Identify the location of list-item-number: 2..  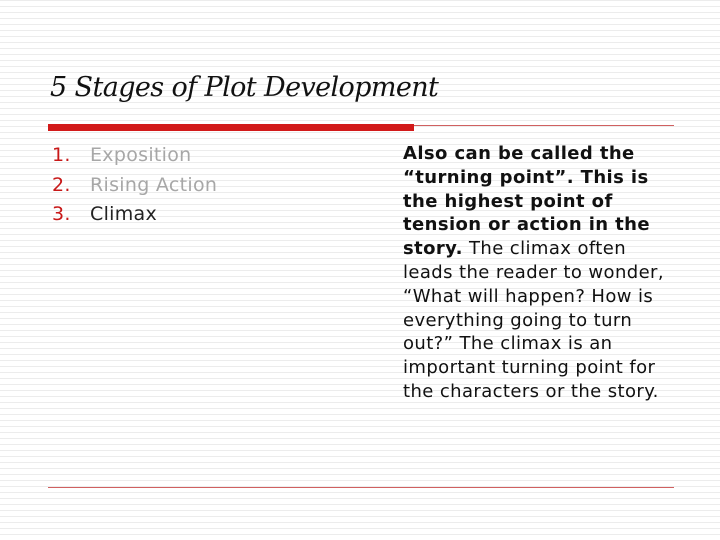
(61, 184).